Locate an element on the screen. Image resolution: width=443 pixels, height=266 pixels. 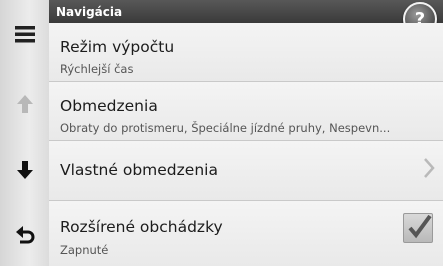
scroll-down-button is located at coordinates (24, 170).